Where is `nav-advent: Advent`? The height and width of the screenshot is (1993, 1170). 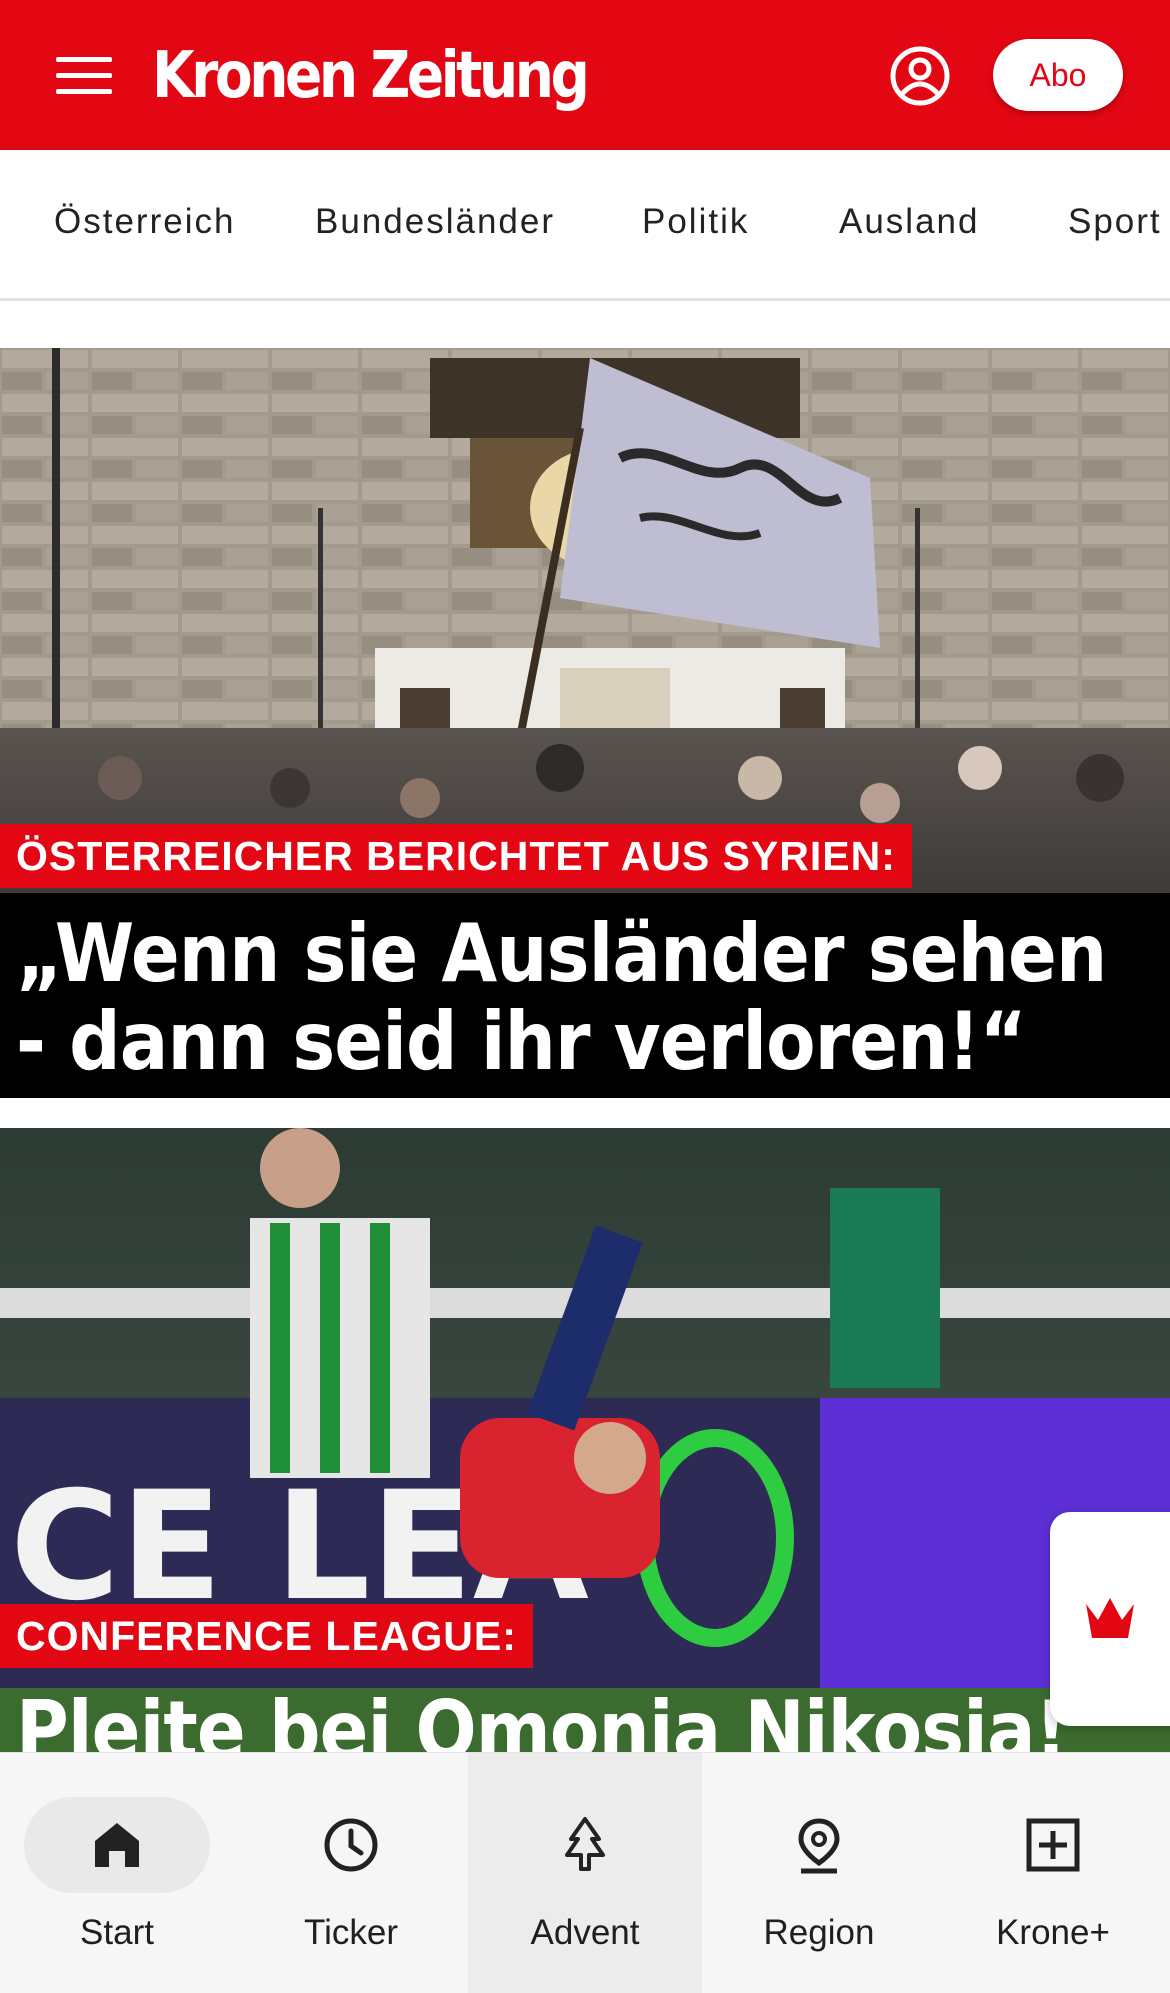
nav-advent: Advent is located at coordinates (585, 1873).